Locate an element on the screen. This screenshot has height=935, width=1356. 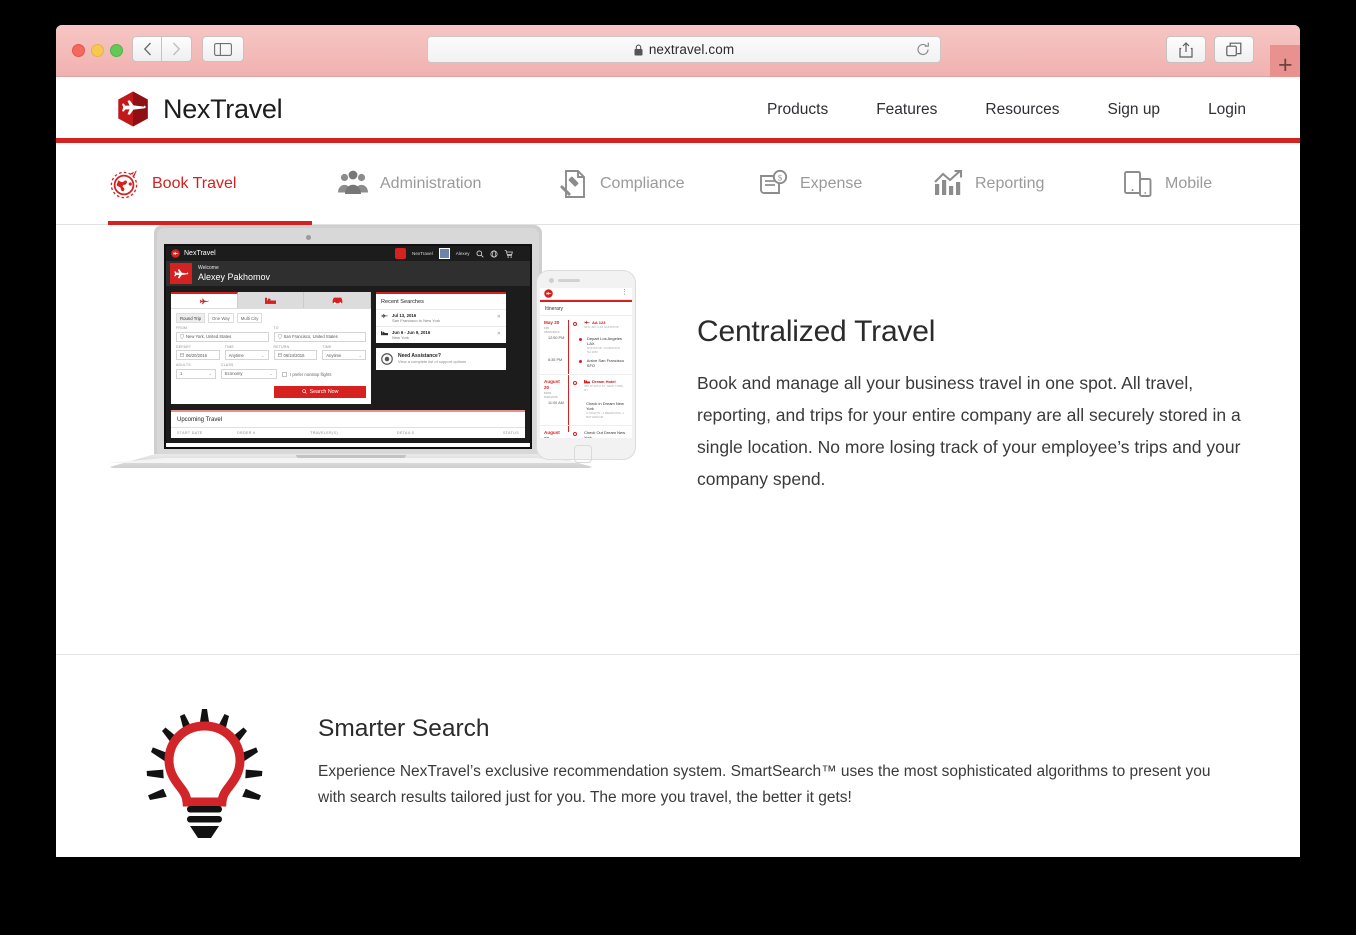
tab-book-travel: Book Travel is located at coordinates (210, 184).